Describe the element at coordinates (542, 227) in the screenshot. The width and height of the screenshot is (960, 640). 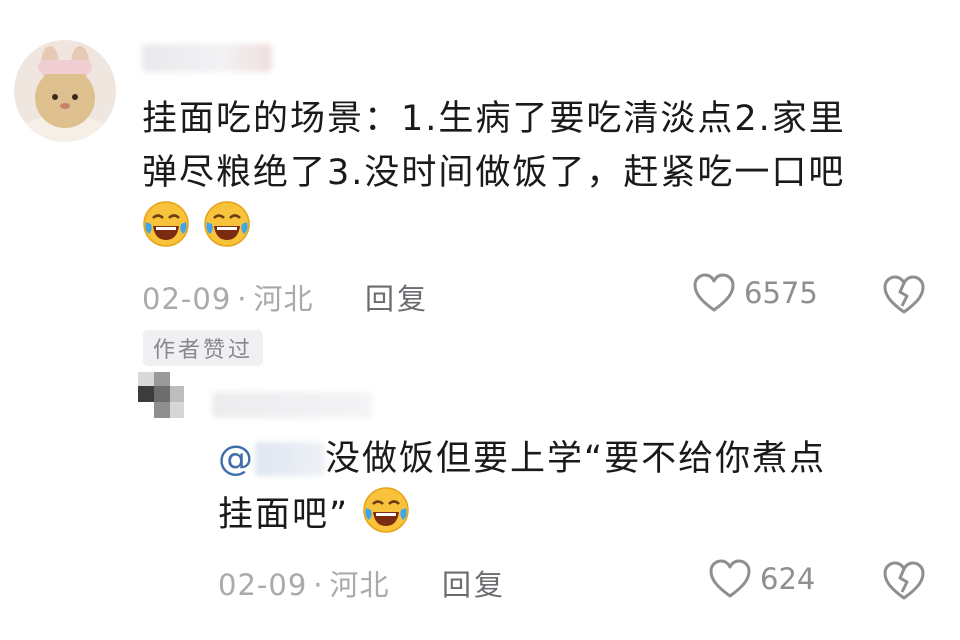
I see `comment-emoji-row` at that location.